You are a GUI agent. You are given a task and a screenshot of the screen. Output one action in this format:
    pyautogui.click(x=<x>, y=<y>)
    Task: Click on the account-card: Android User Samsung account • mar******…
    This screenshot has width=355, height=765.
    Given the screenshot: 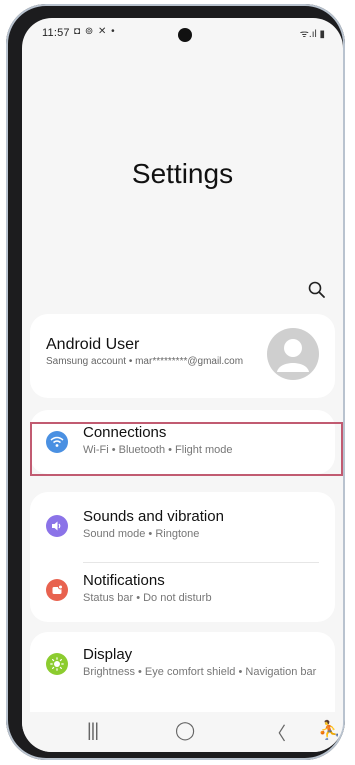 What is the action you would take?
    pyautogui.click(x=182, y=356)
    